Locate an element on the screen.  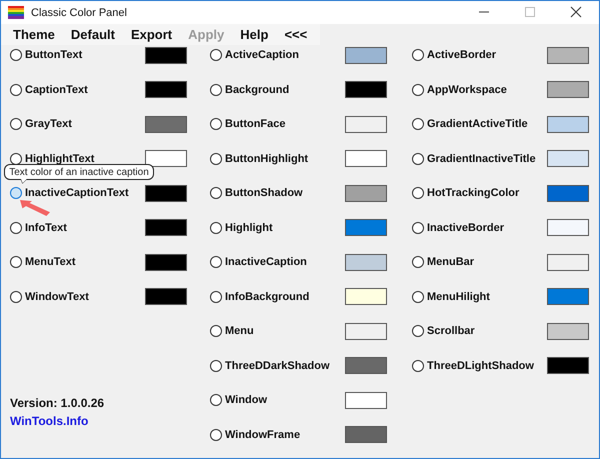
color-name: GradientActiveTitle is located at coordinates (478, 124).